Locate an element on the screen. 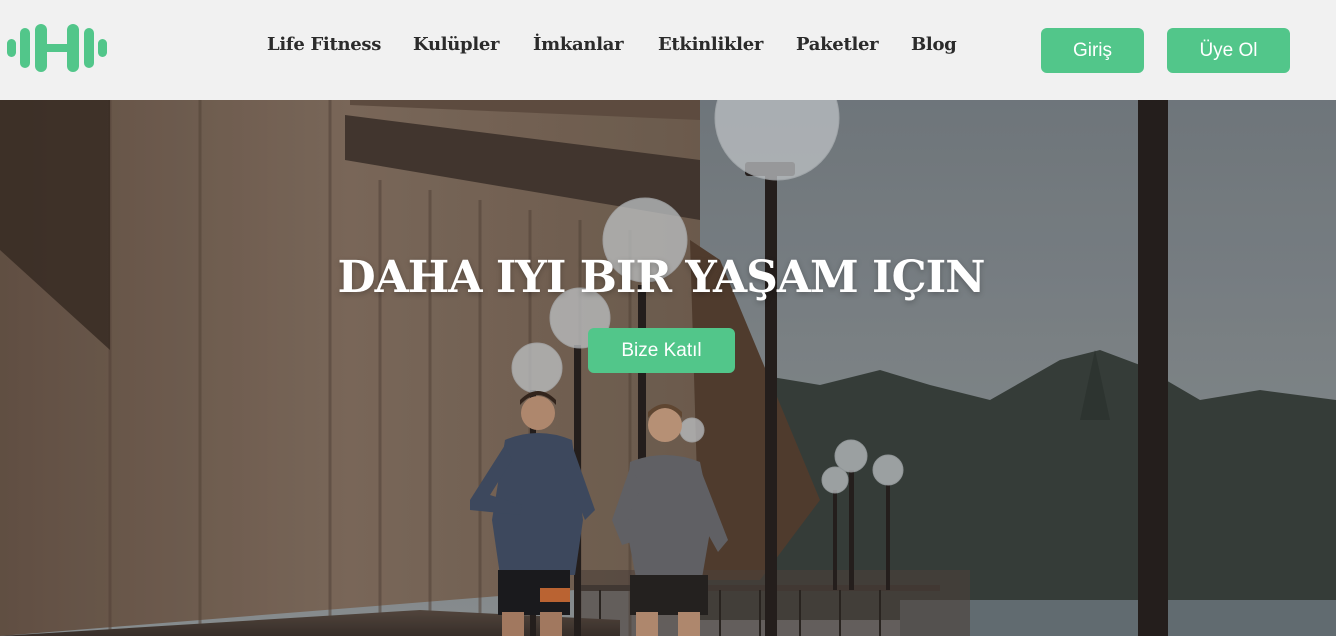 The image size is (1336, 636). nav-paketler: Paketler is located at coordinates (837, 44).